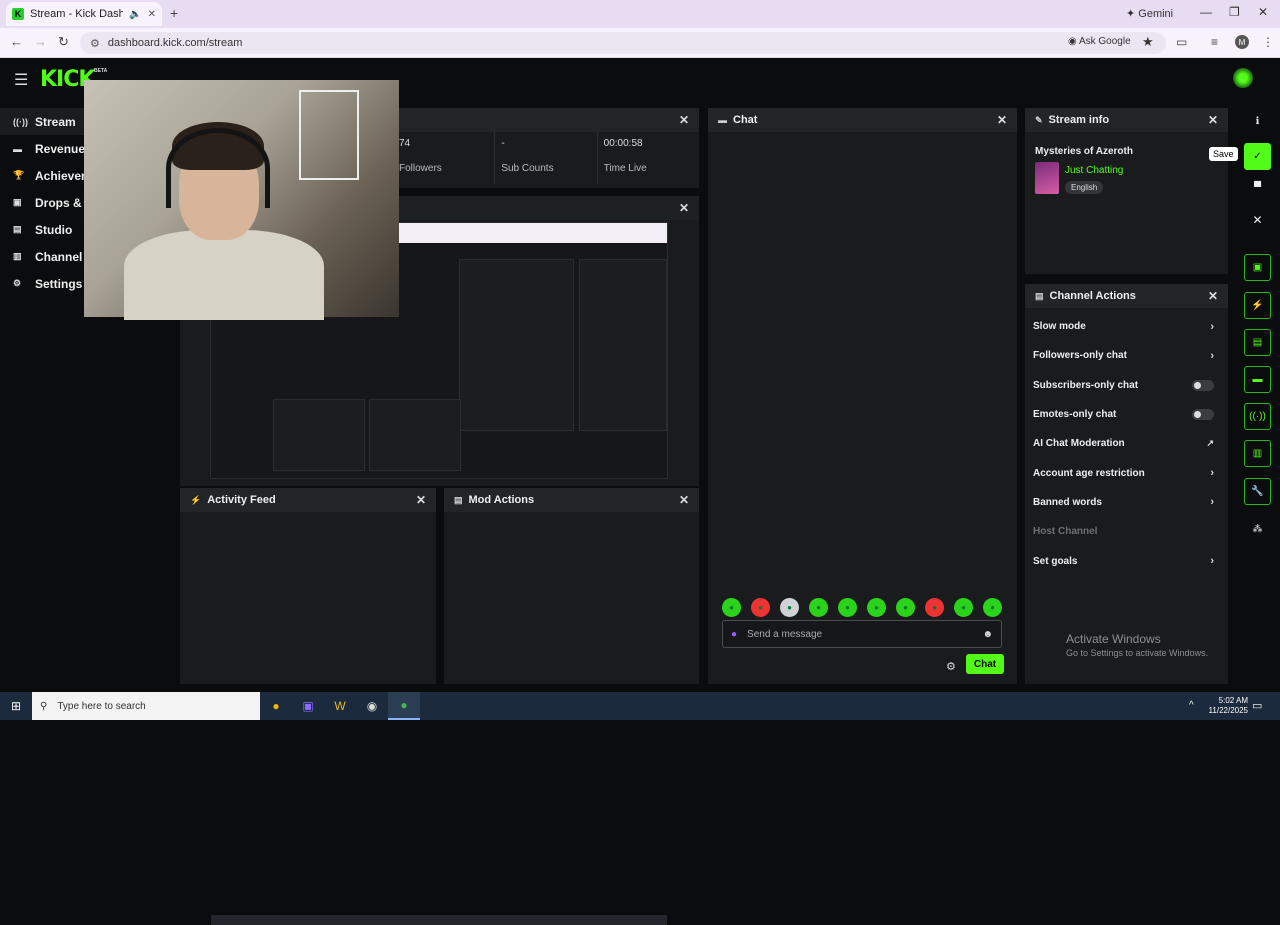 This screenshot has width=1280, height=925. What do you see at coordinates (1243, 78) in the screenshot?
I see `user-avatar` at bounding box center [1243, 78].